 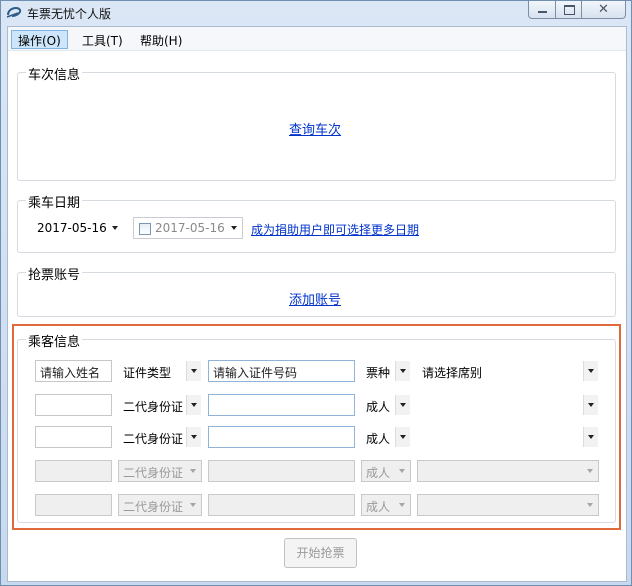 What do you see at coordinates (54, 201) in the screenshot?
I see `ride-date-title: 乘车日期` at bounding box center [54, 201].